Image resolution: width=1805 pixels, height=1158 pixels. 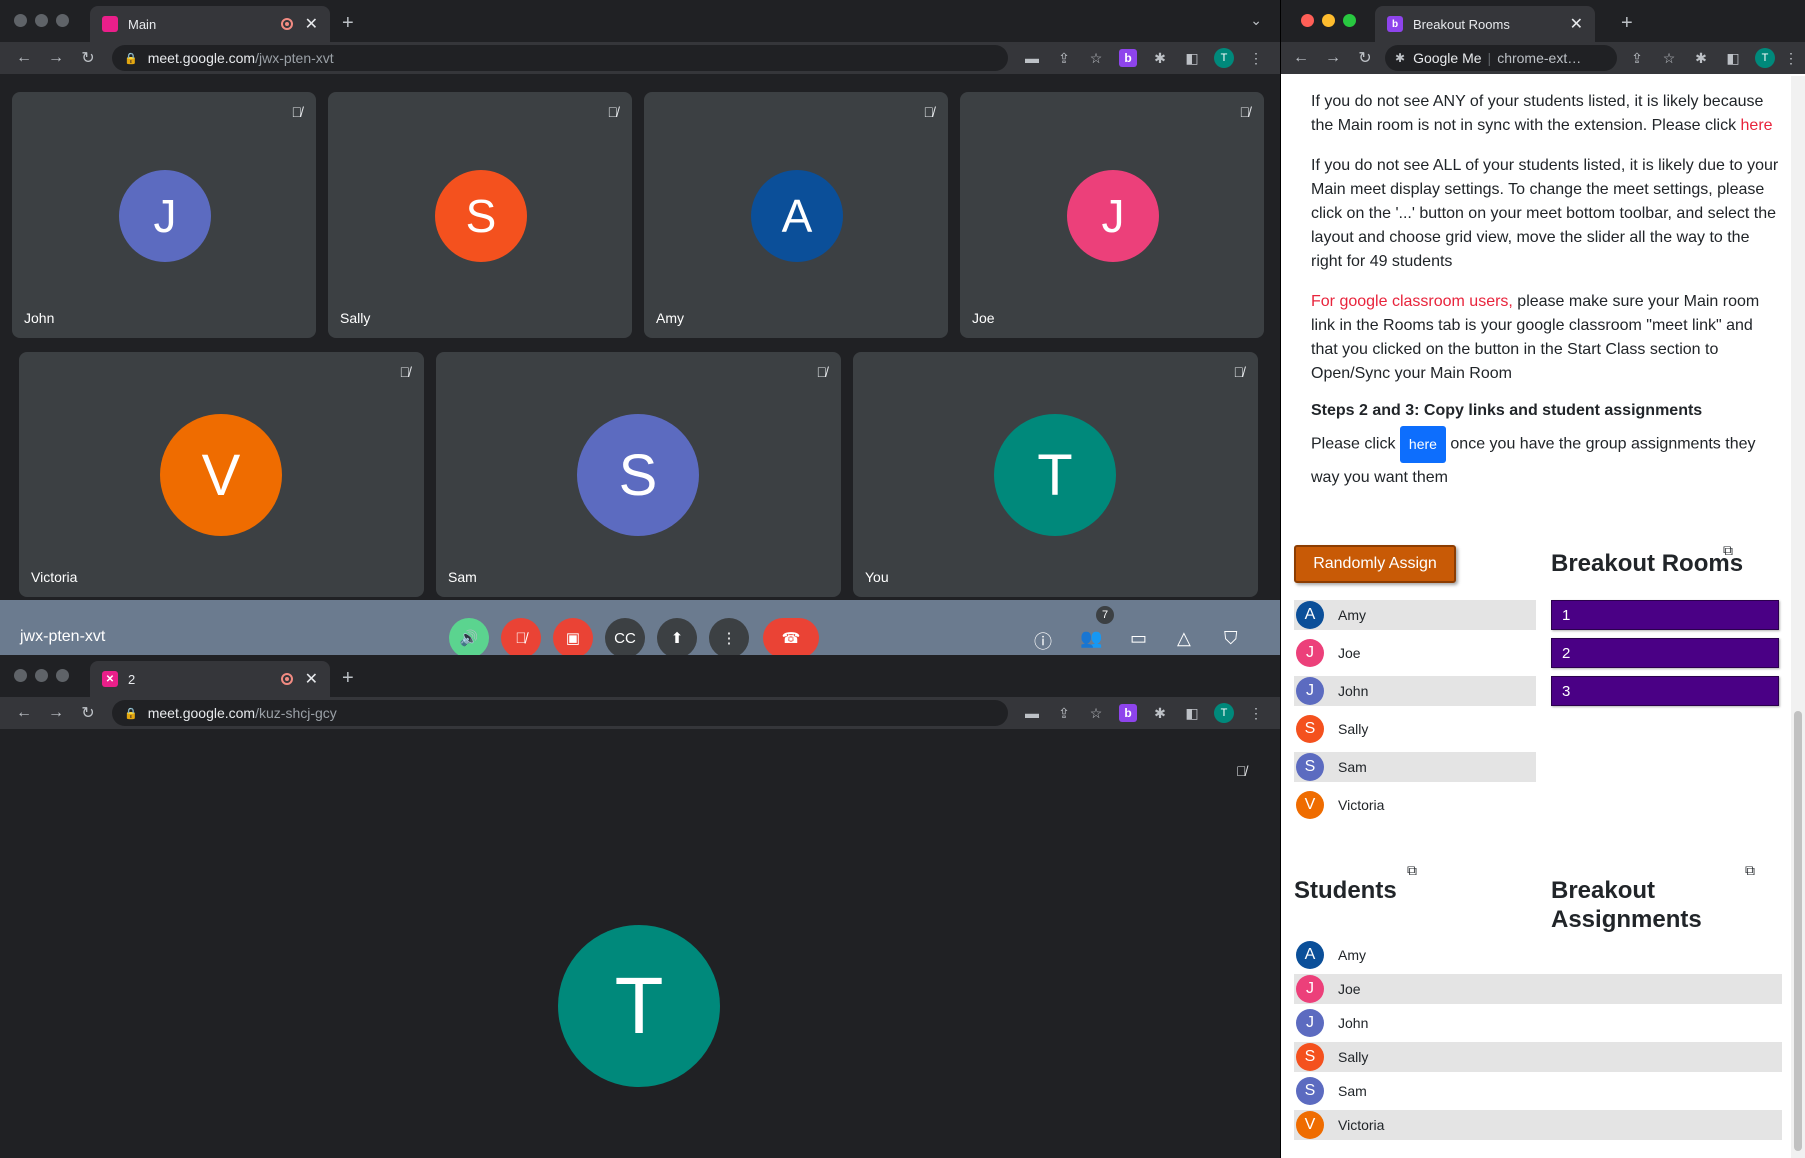 I want to click on participant-tile: 🎙̸ T You, so click(x=1055, y=474).